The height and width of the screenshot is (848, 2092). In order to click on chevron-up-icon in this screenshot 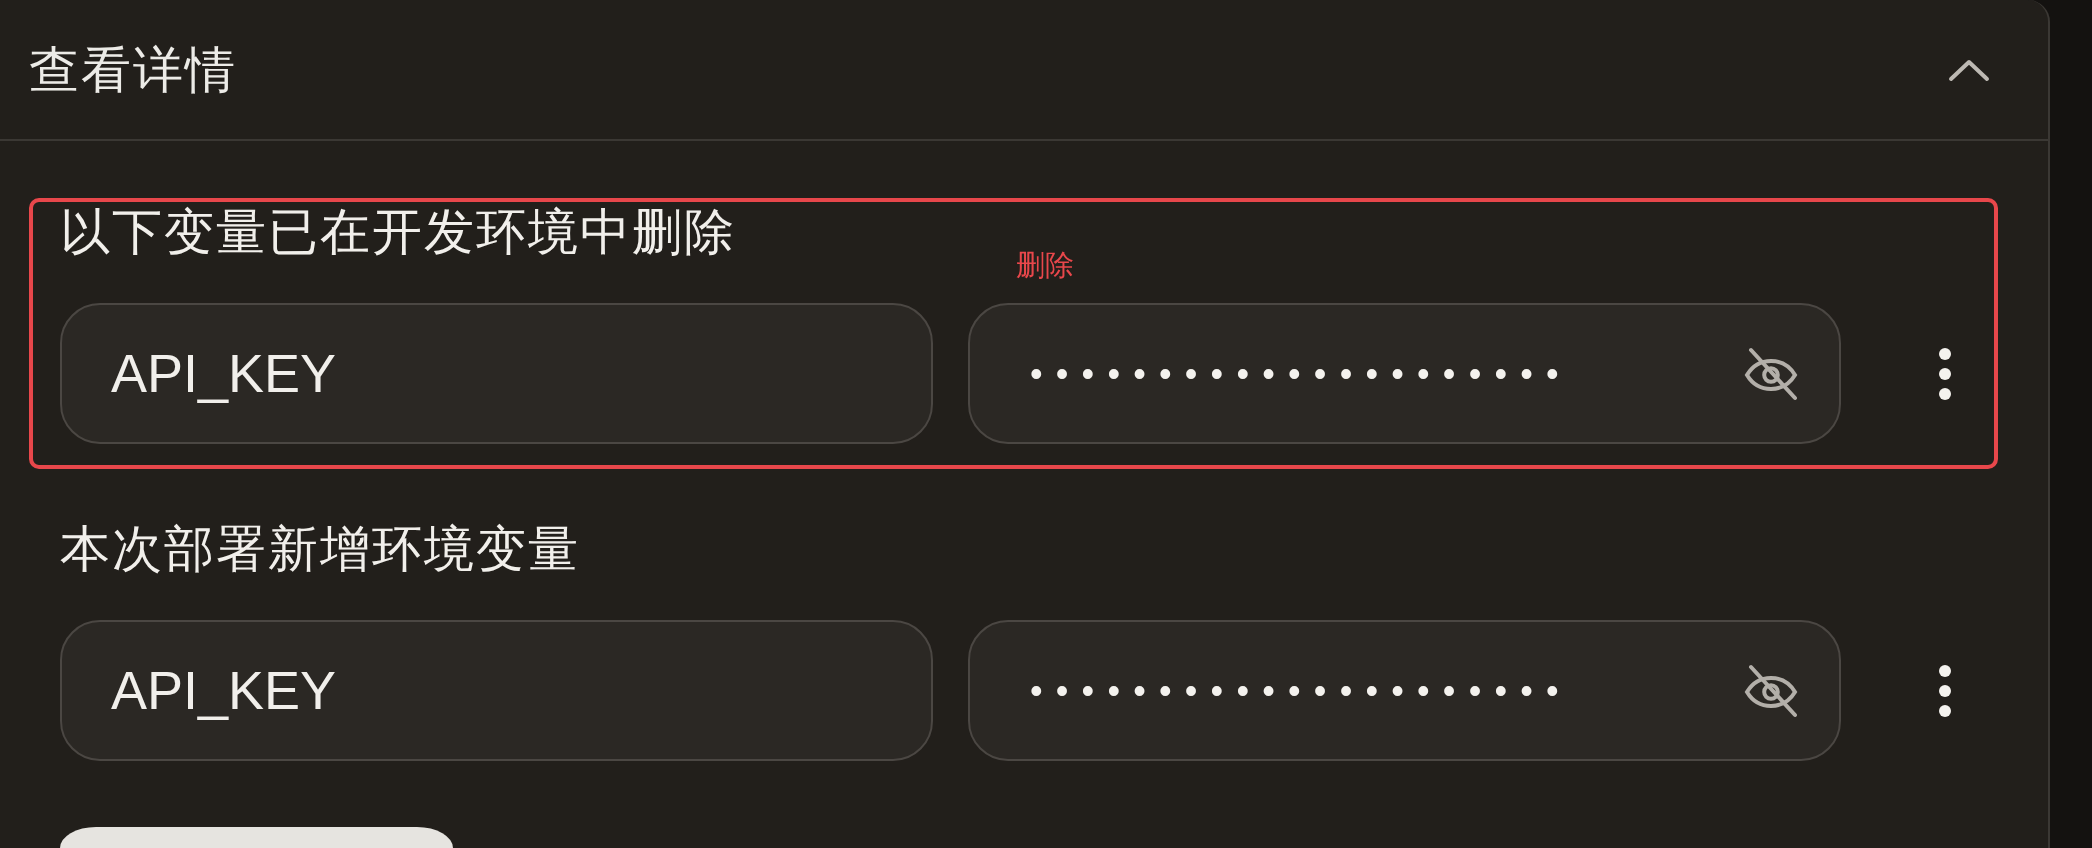, I will do `click(1969, 69)`.